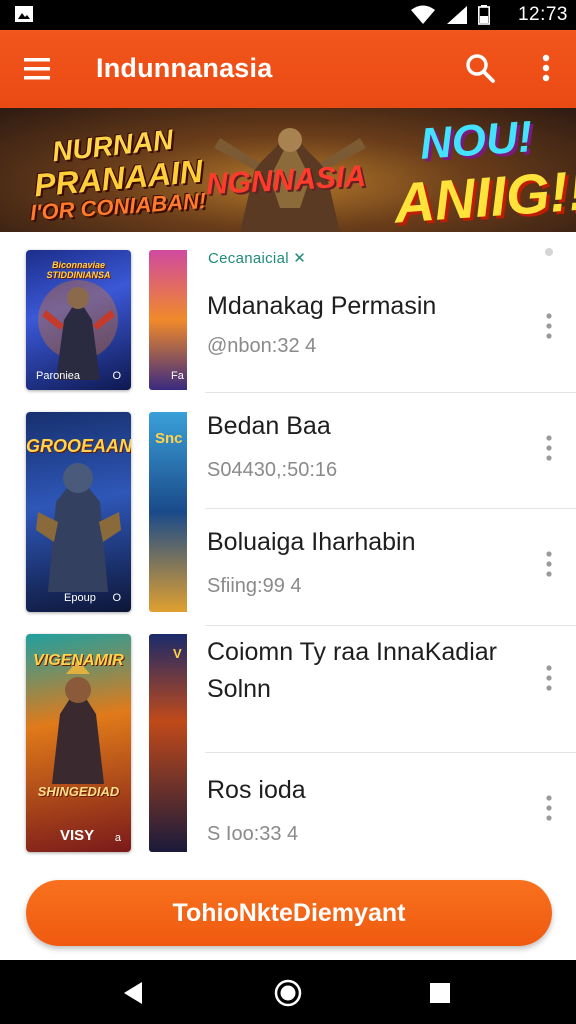  What do you see at coordinates (367, 809) in the screenshot?
I see `item-text: Ros ioda S Ioo:33 4` at bounding box center [367, 809].